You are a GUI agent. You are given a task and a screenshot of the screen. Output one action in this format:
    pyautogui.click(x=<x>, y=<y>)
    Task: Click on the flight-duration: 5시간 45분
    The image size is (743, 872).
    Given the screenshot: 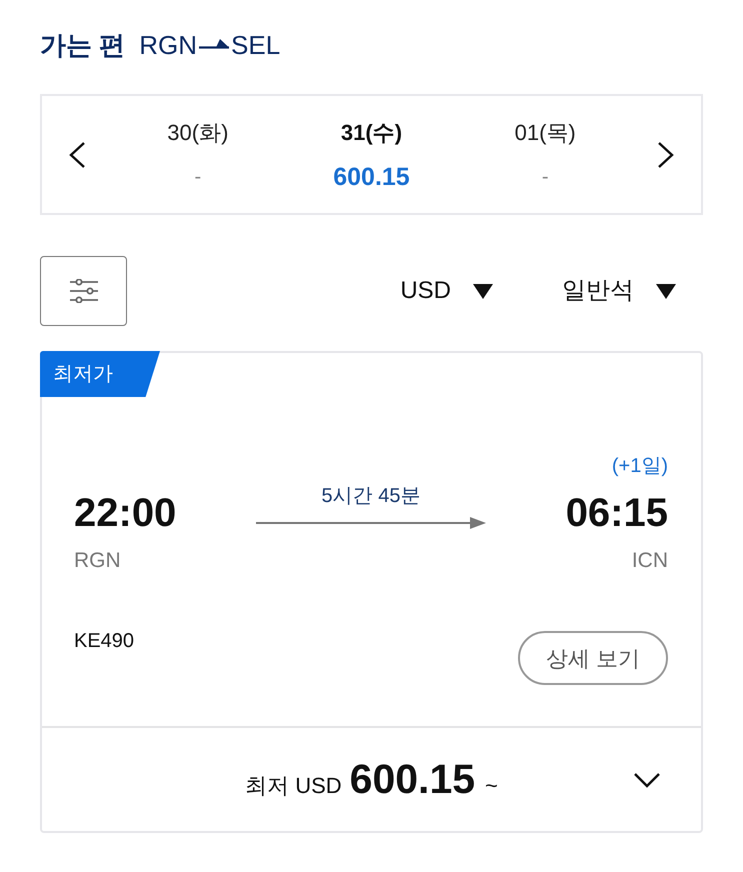 What is the action you would take?
    pyautogui.click(x=371, y=496)
    